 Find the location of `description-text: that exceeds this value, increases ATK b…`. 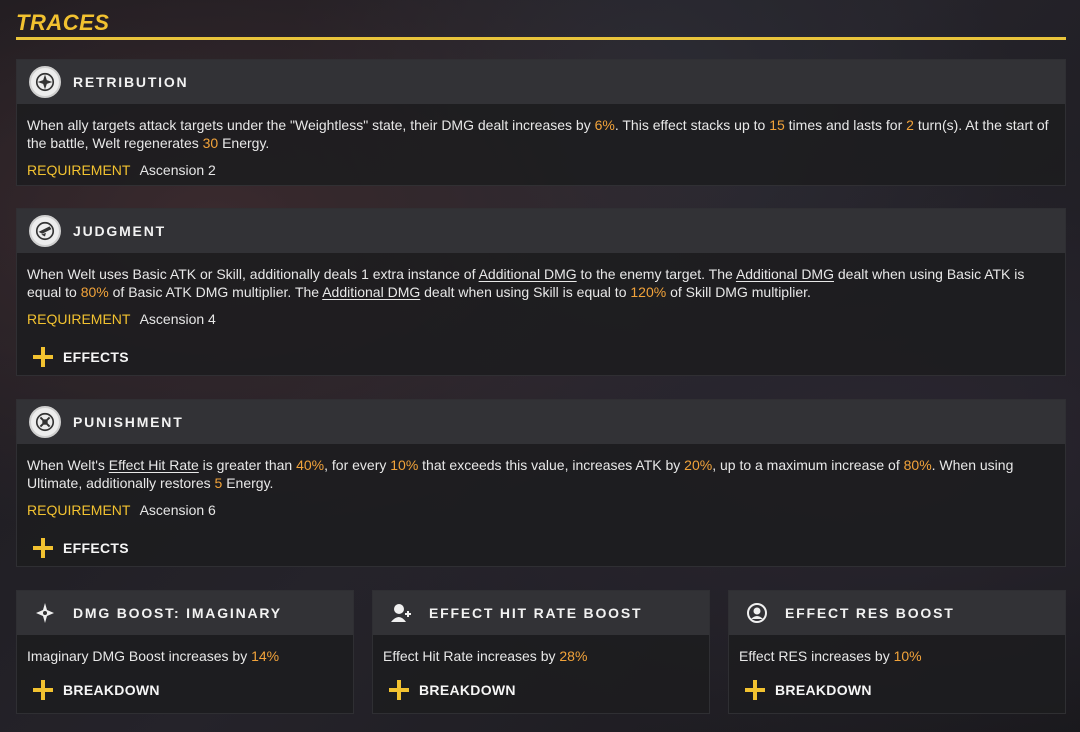

description-text: that exceeds this value, increases ATK b… is located at coordinates (551, 465).